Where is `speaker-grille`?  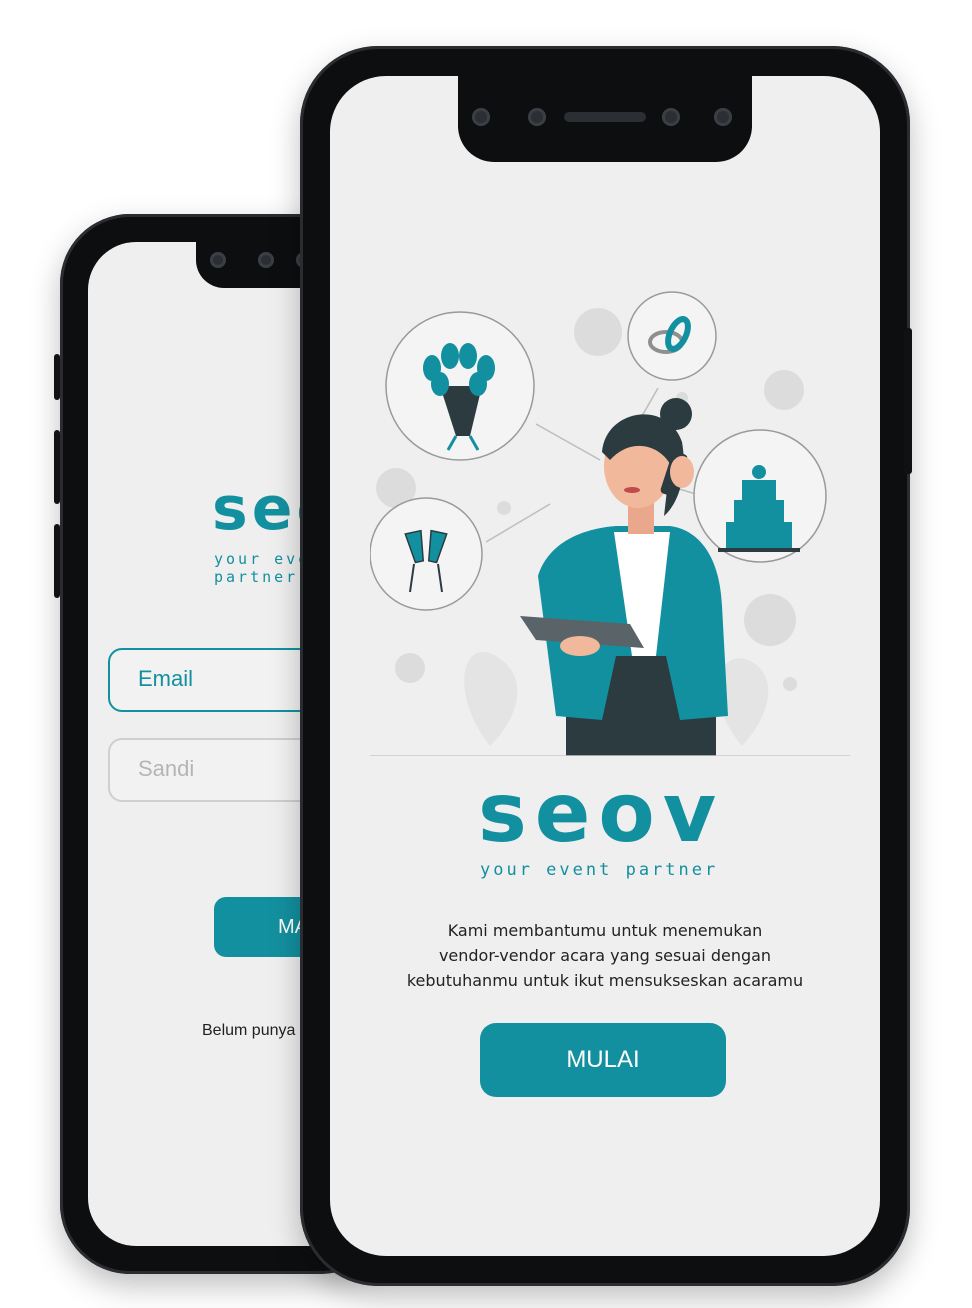
speaker-grille is located at coordinates (605, 117).